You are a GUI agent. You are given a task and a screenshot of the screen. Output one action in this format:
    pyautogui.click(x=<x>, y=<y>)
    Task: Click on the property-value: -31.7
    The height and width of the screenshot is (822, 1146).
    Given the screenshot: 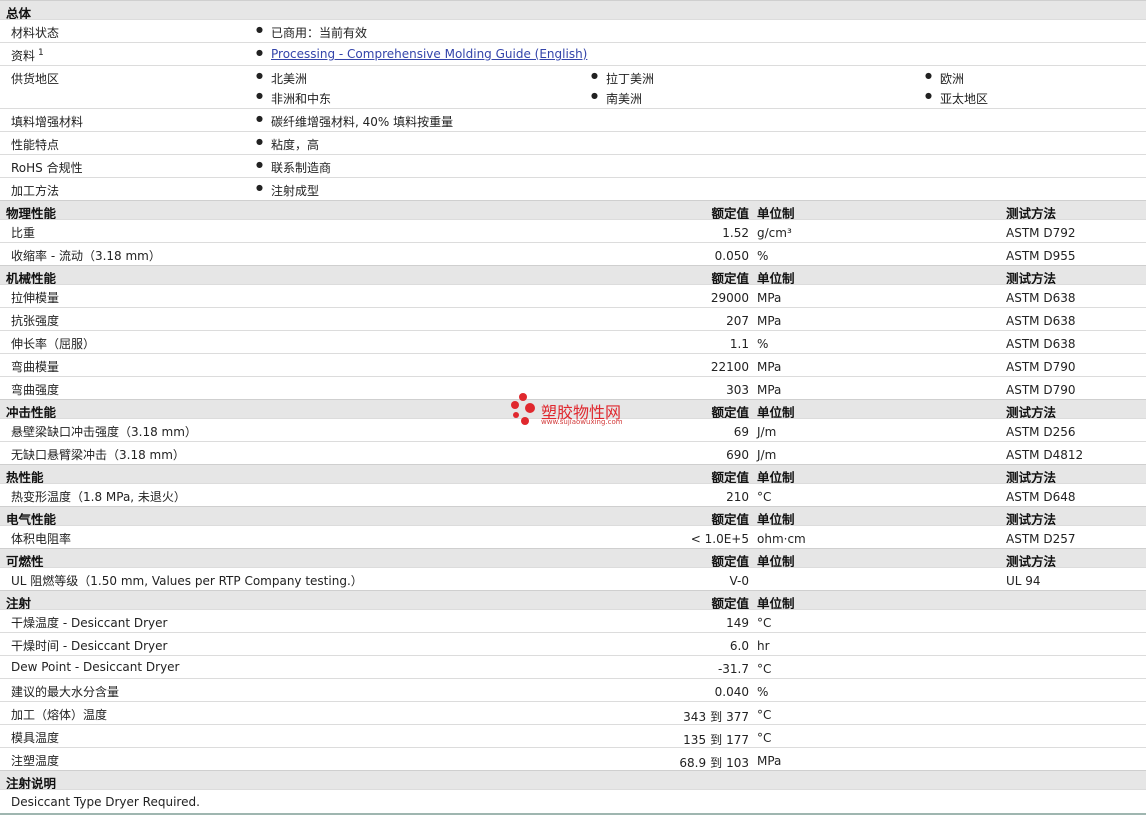 What is the action you would take?
    pyautogui.click(x=733, y=669)
    